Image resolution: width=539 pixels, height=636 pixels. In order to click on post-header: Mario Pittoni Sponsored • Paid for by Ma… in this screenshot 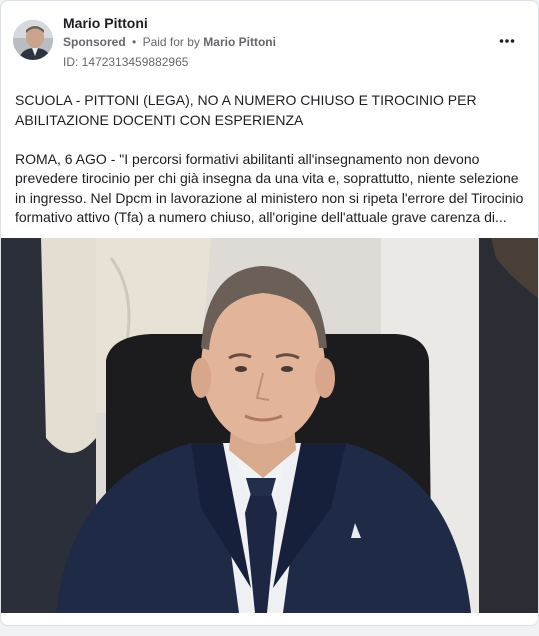, I will do `click(269, 40)`.